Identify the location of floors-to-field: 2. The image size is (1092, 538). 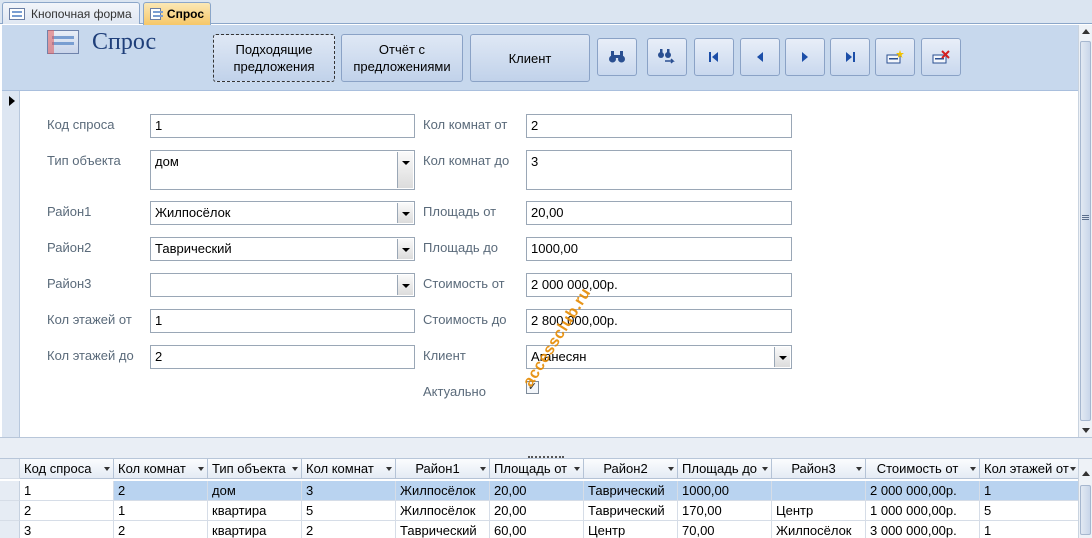
(282, 357).